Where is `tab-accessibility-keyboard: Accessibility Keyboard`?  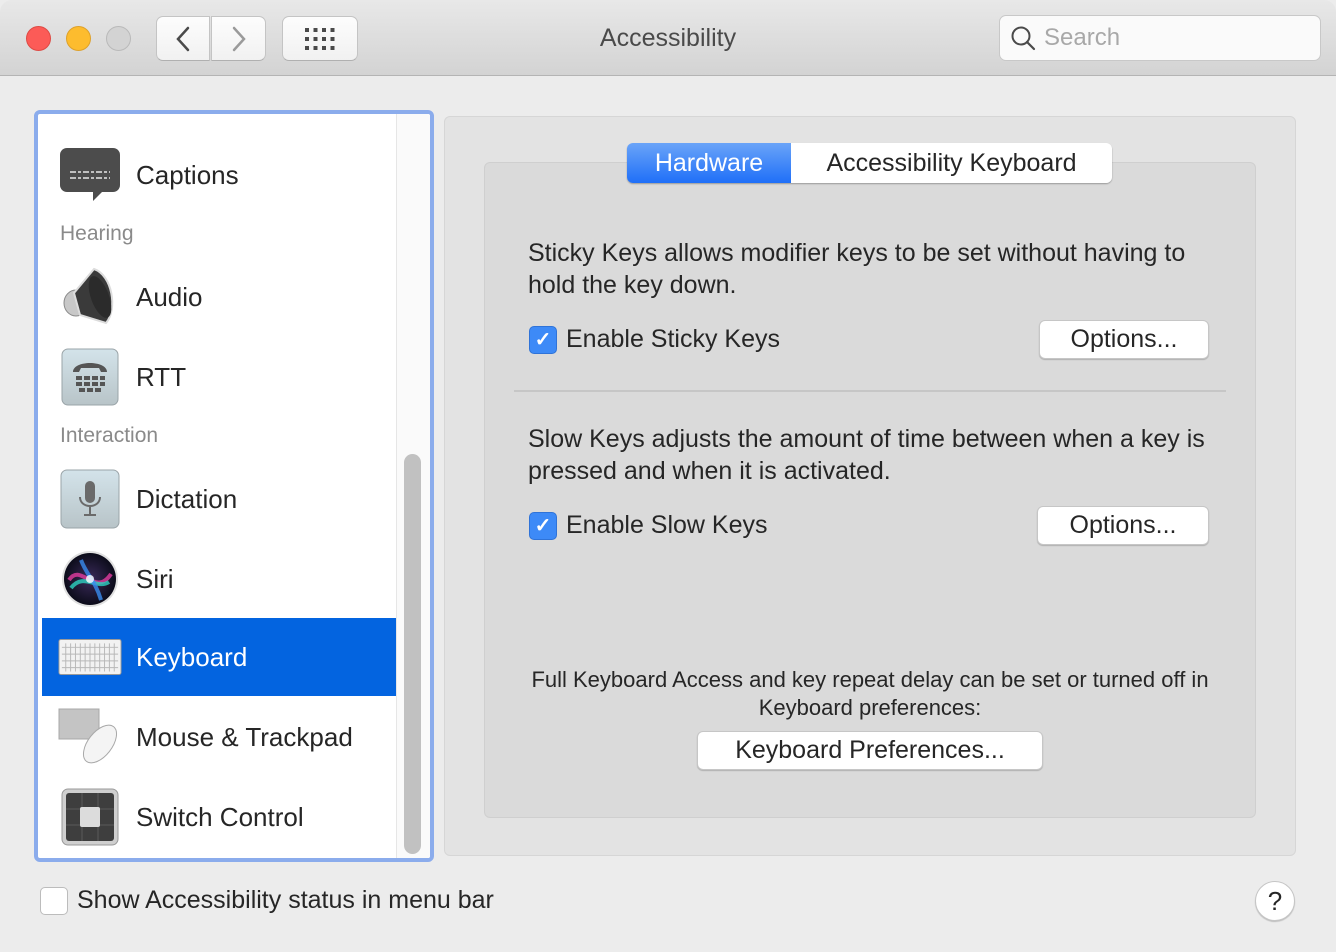
tab-accessibility-keyboard: Accessibility Keyboard is located at coordinates (951, 163).